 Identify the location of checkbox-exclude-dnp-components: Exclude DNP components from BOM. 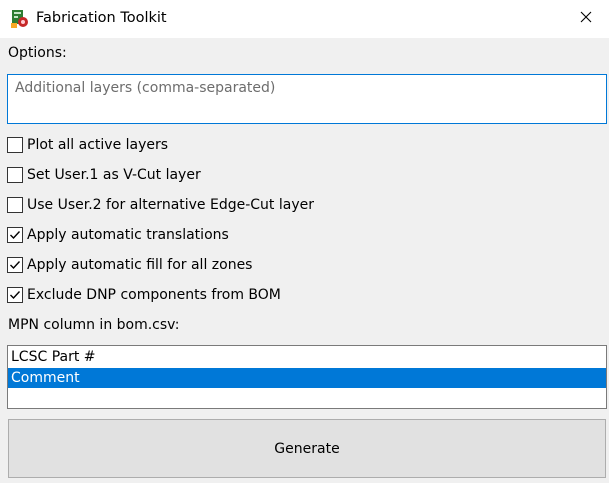
(144, 295).